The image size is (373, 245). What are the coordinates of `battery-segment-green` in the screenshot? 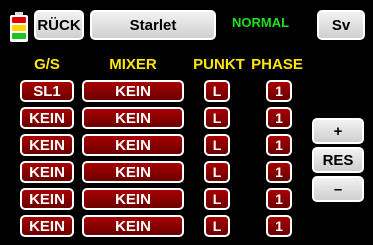 It's located at (19, 36).